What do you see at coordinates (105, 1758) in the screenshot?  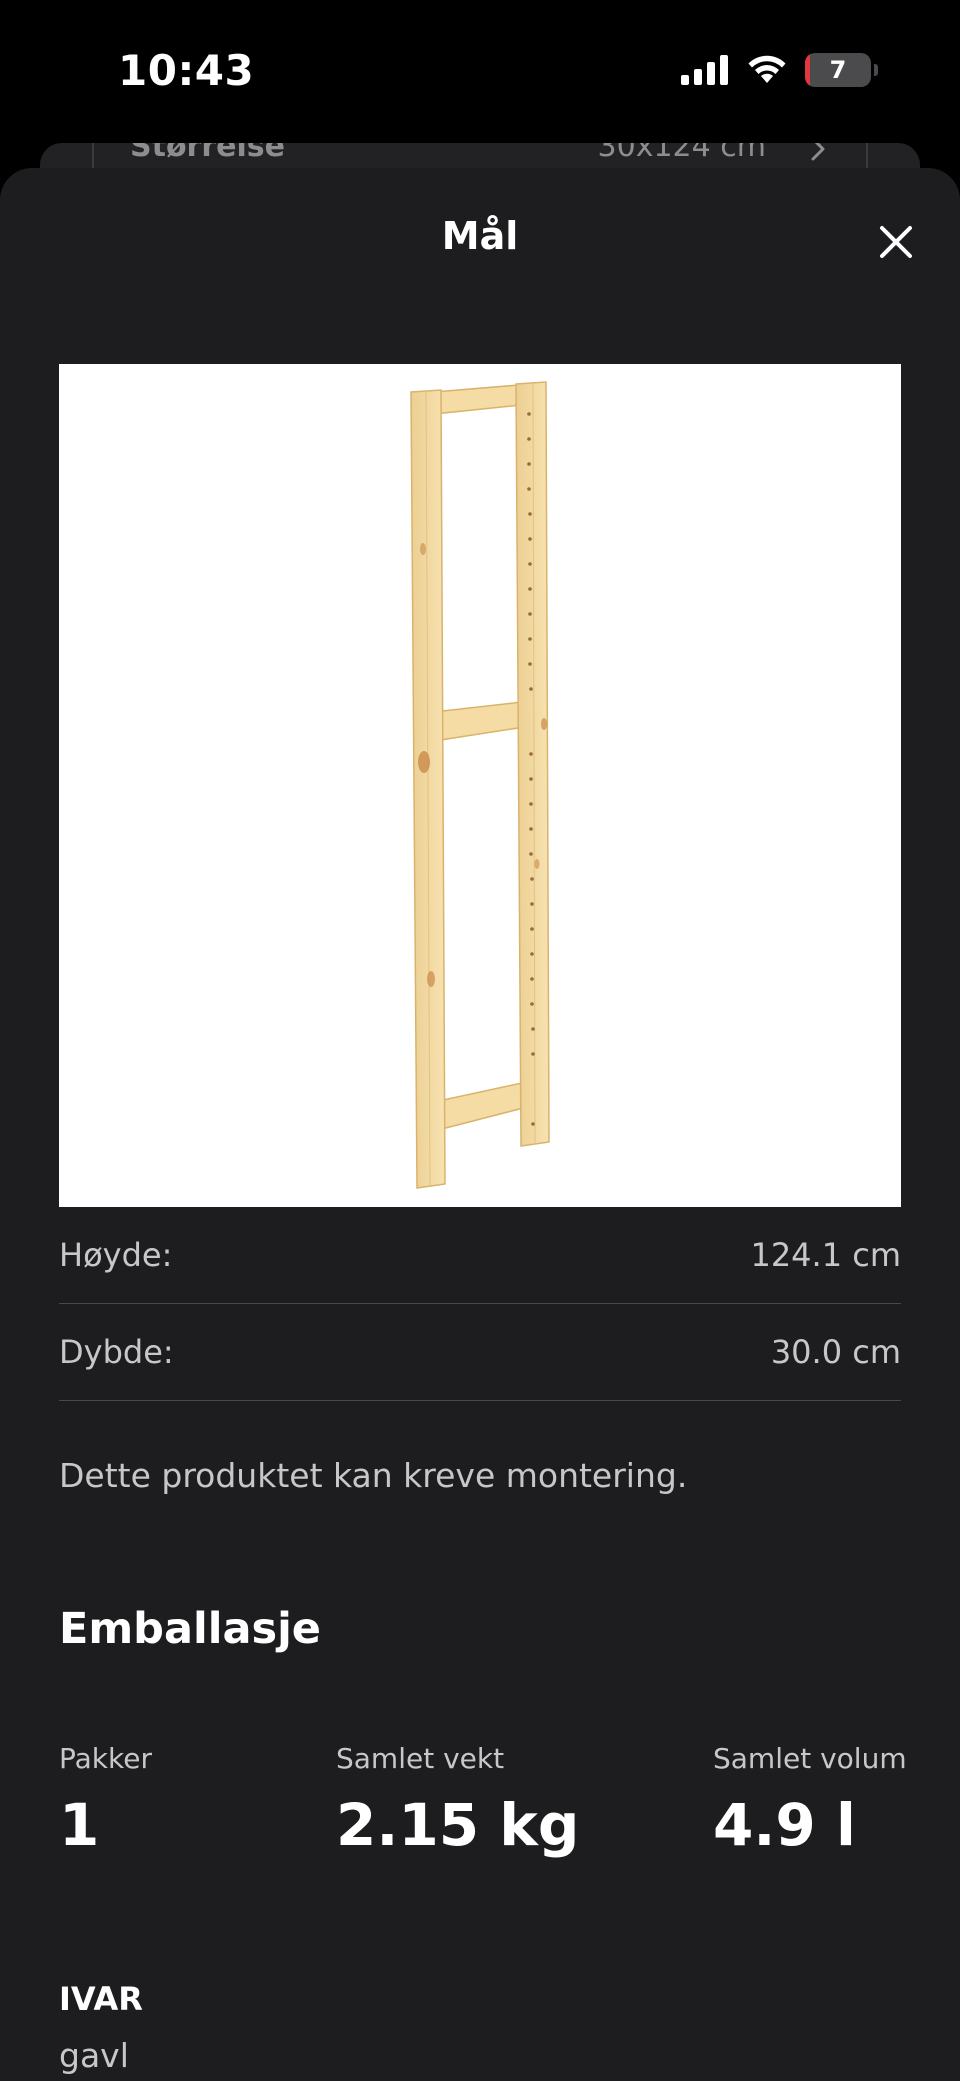 I see `packages-label: Pakker` at bounding box center [105, 1758].